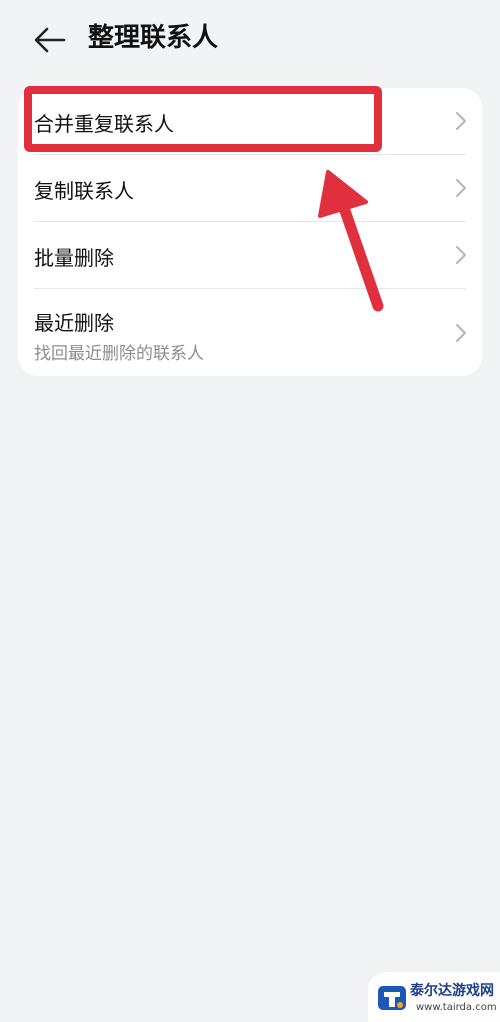 This screenshot has height=1022, width=500. I want to click on menu-item-label: 最近删除, so click(74, 323).